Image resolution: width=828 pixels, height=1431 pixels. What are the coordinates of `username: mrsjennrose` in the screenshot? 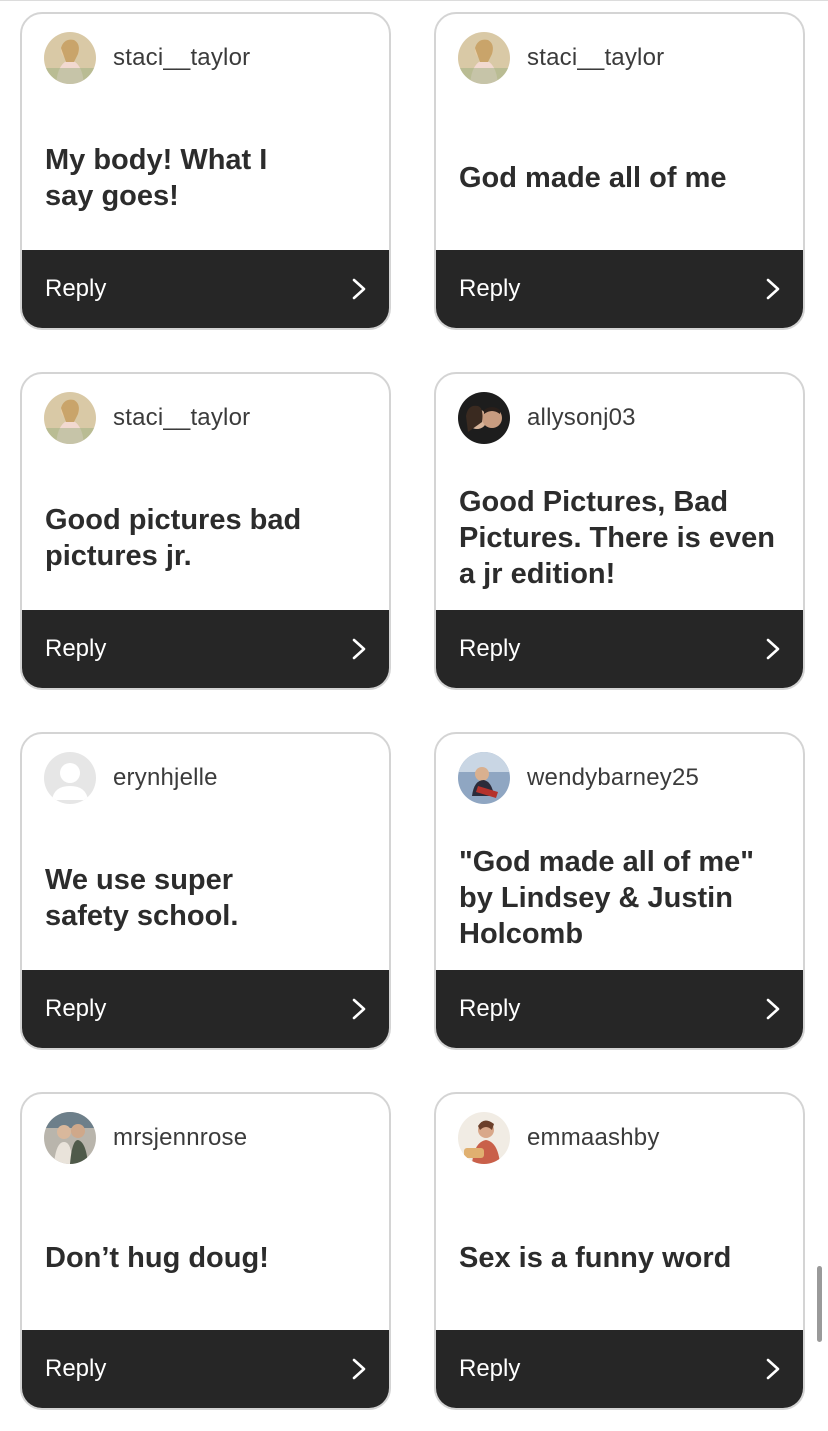 It's located at (180, 1138).